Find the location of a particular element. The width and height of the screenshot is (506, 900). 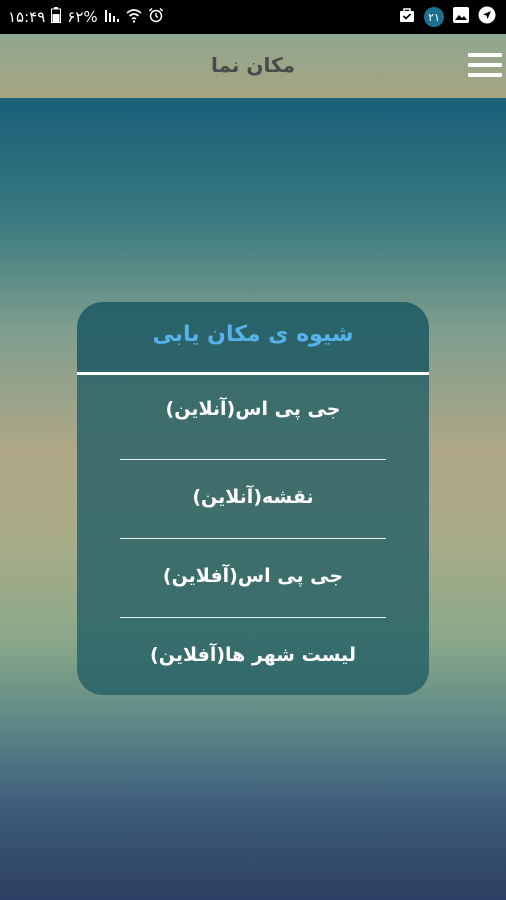

status-bar: ۱۵:۴۹ ۶۲% ۲۱ is located at coordinates (253, 17).